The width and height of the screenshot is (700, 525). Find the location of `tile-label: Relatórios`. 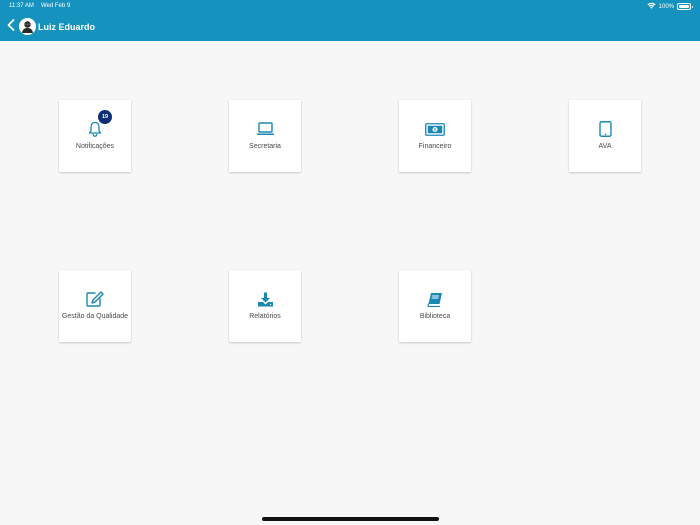

tile-label: Relatórios is located at coordinates (265, 316).